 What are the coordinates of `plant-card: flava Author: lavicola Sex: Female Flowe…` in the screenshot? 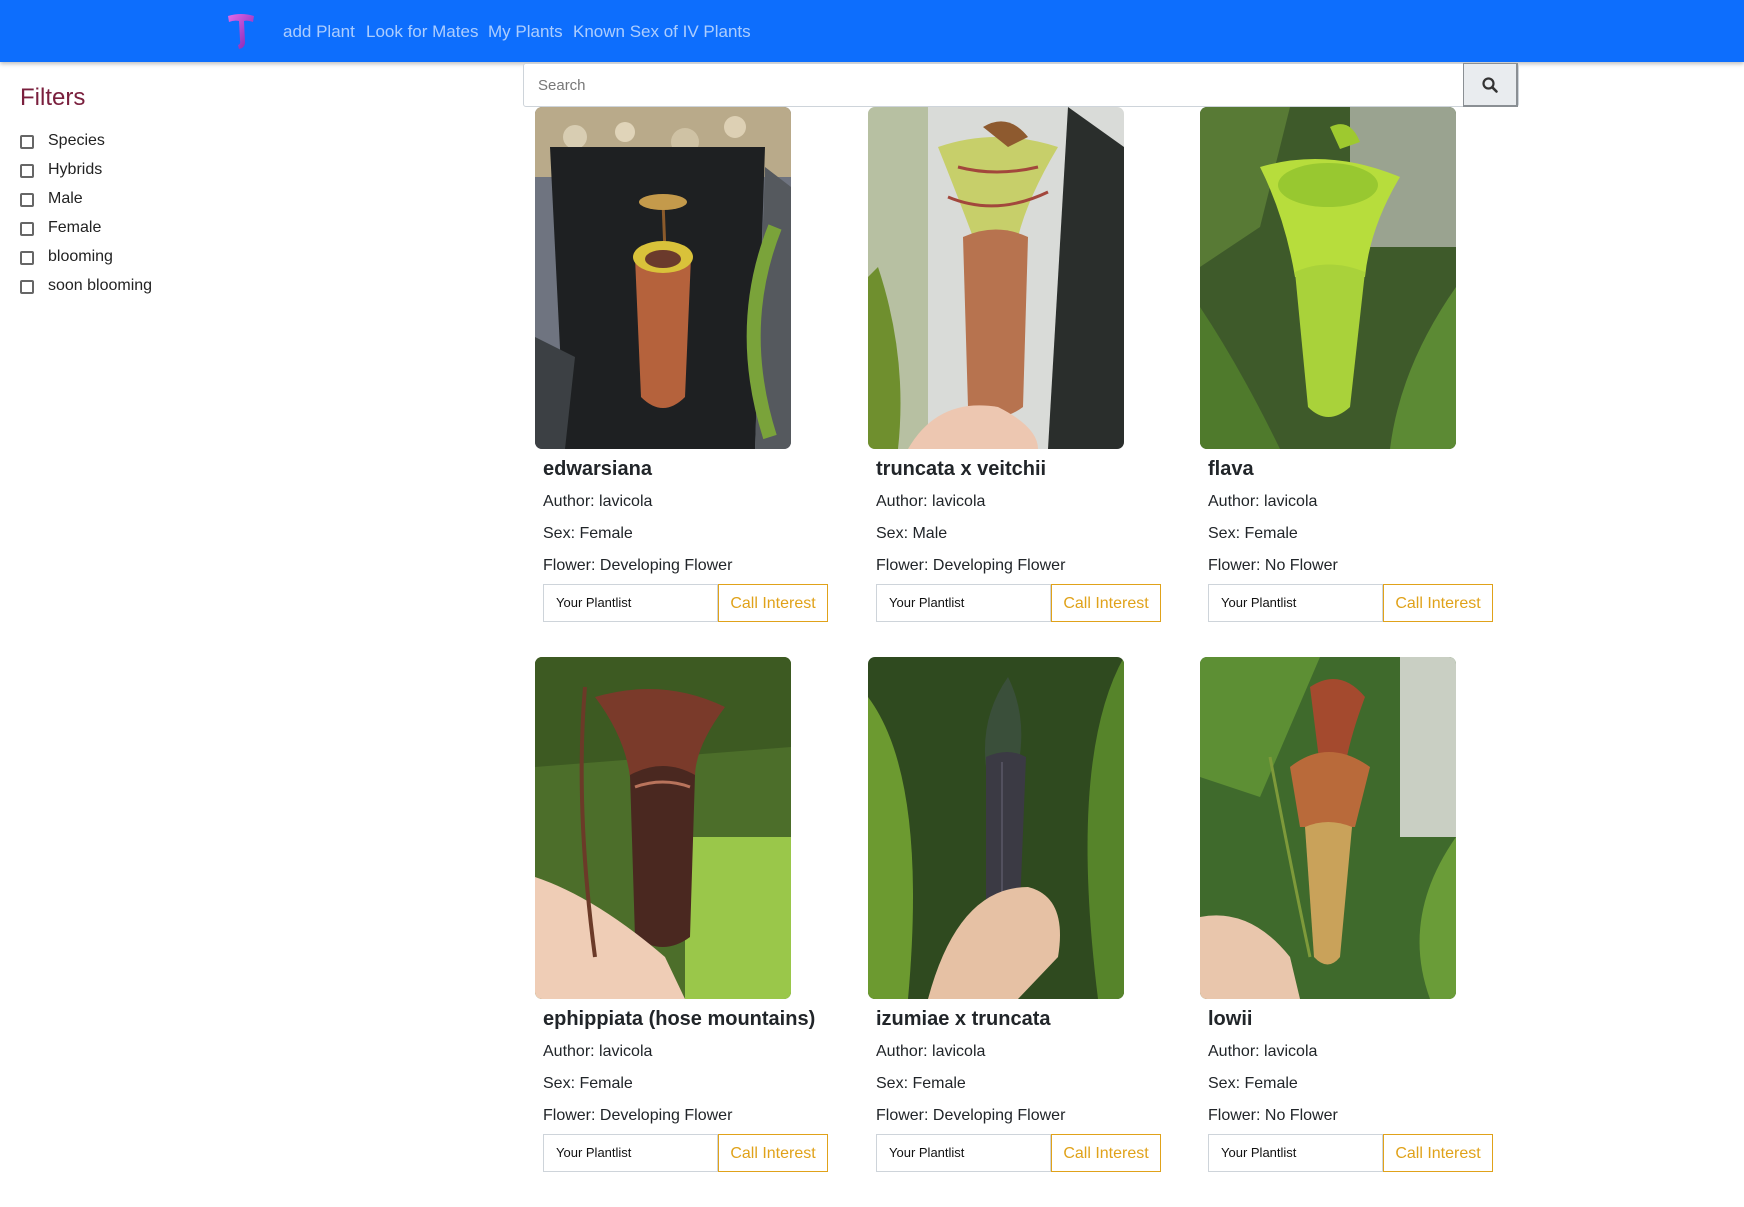 It's located at (1350, 367).